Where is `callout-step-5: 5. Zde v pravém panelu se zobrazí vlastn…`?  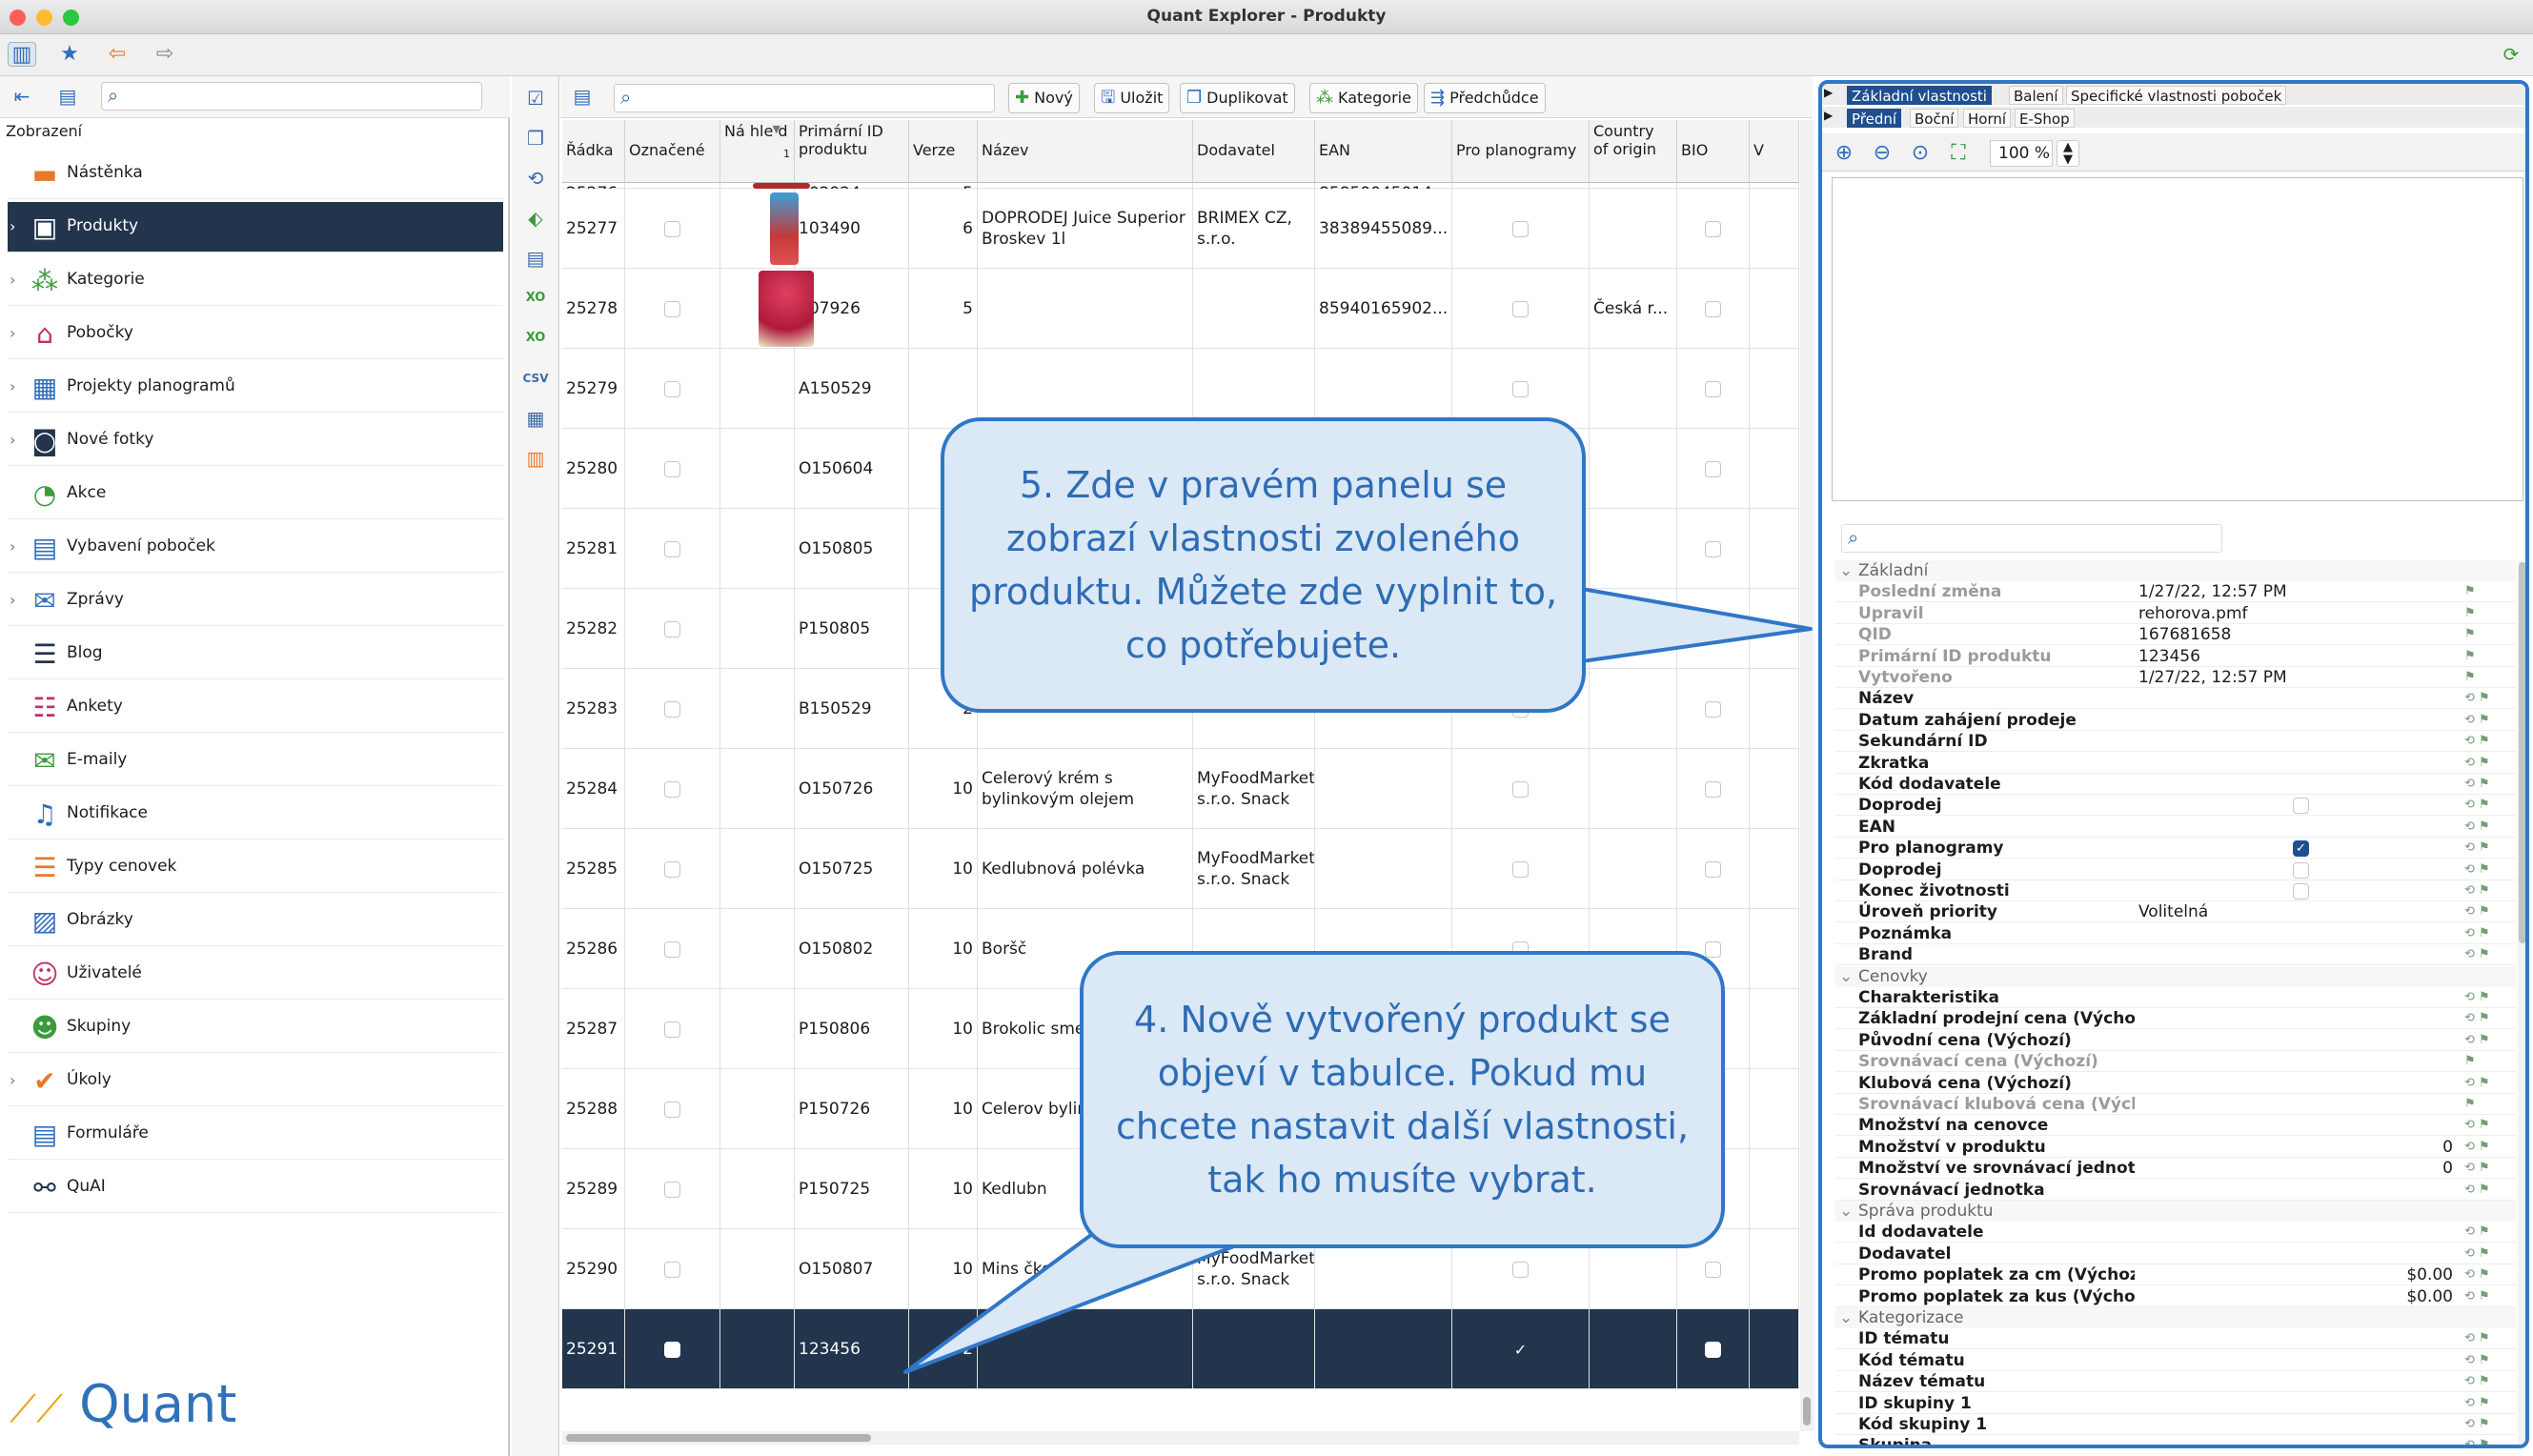
callout-step-5: 5. Zde v pravém panelu se zobrazí vlastn… is located at coordinates (1263, 565).